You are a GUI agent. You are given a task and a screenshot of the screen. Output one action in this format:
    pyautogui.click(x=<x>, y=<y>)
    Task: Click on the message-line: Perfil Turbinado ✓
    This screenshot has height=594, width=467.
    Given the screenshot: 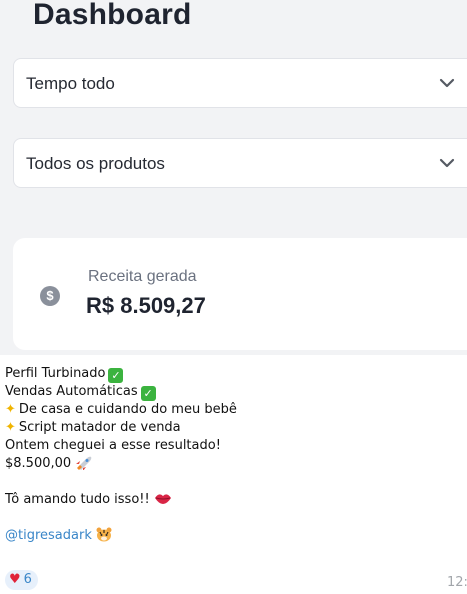 What is the action you would take?
    pyautogui.click(x=225, y=374)
    